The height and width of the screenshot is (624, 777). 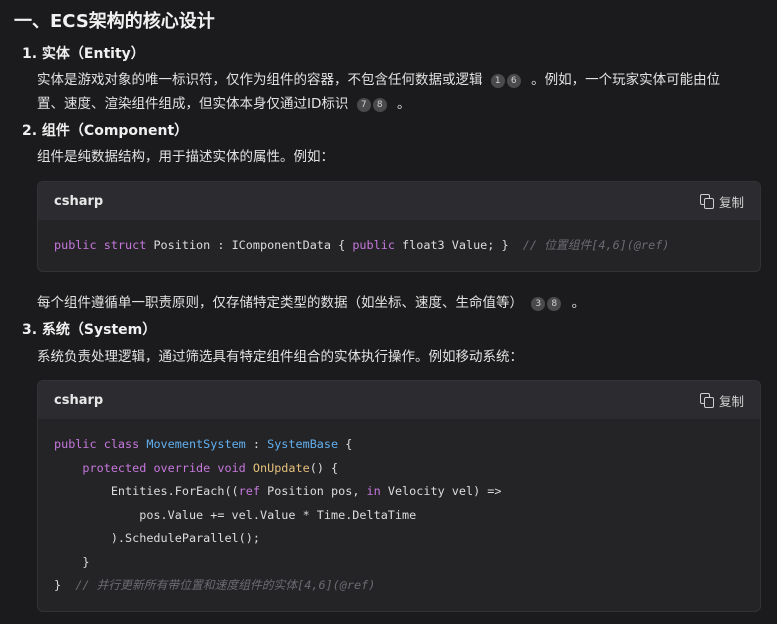 I want to click on code-line: protected override void OnUpdate() {, so click(x=210, y=467).